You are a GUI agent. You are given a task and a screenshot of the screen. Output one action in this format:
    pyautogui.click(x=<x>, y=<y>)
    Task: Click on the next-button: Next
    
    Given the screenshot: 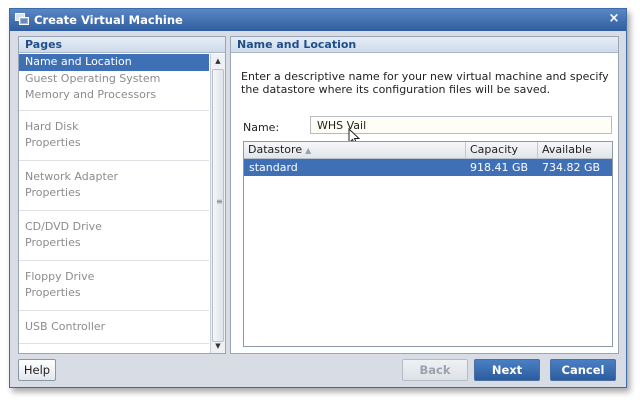 What is the action you would take?
    pyautogui.click(x=507, y=370)
    